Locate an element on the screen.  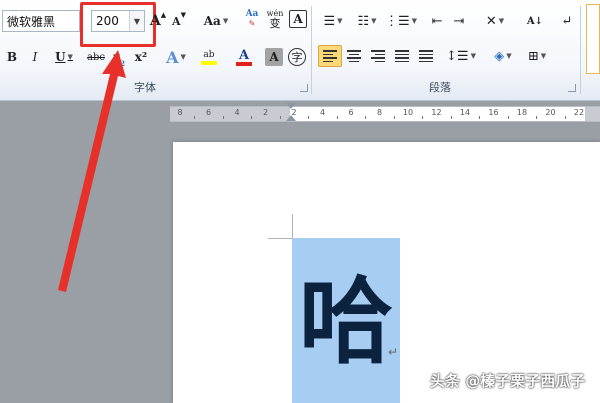
change-case-button: Aa ▼ is located at coordinates (216, 21).